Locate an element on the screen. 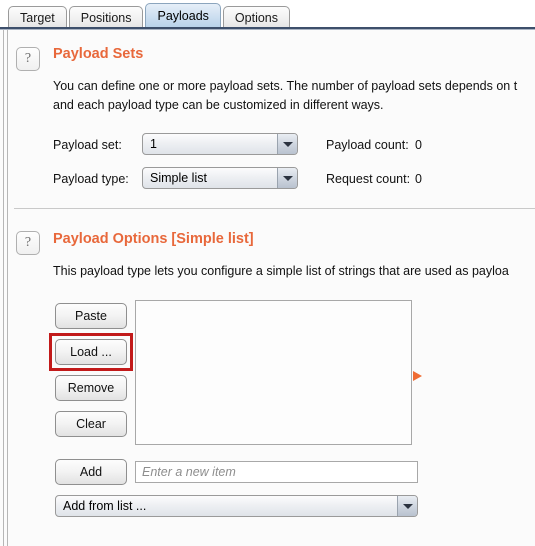  tab-strip: Target Positions Payloads Options is located at coordinates (267, 14).